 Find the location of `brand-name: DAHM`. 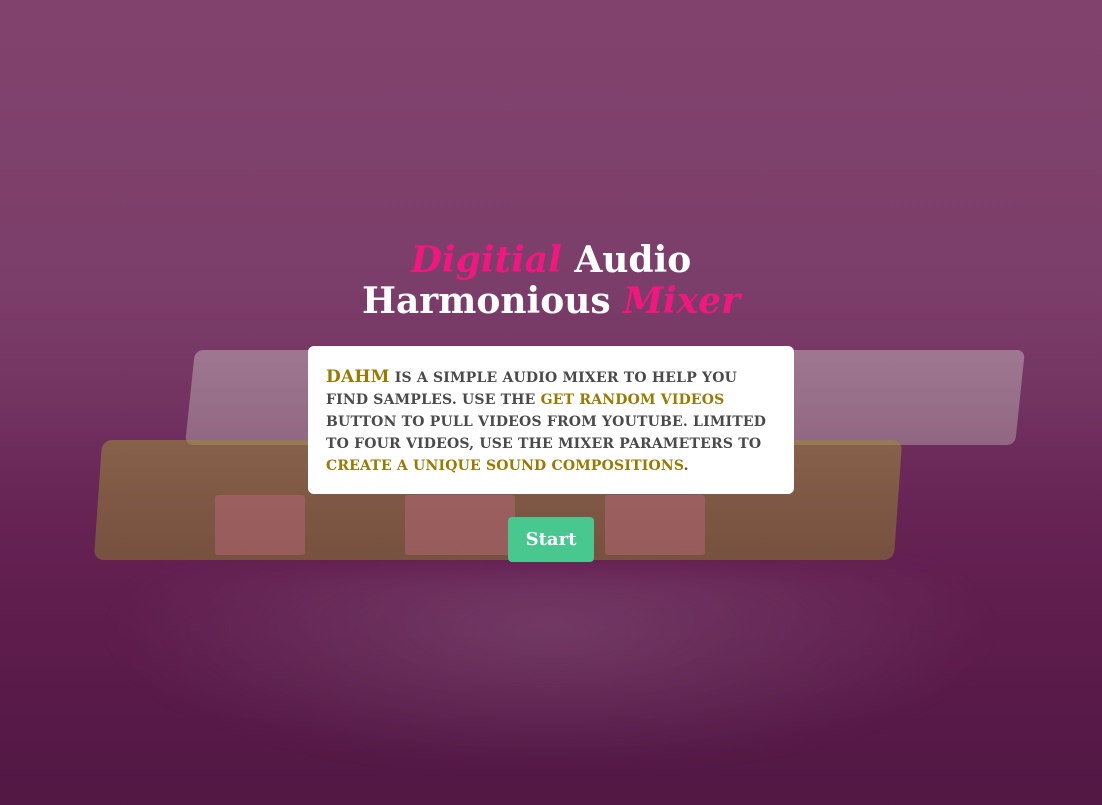

brand-name: DAHM is located at coordinates (358, 377).